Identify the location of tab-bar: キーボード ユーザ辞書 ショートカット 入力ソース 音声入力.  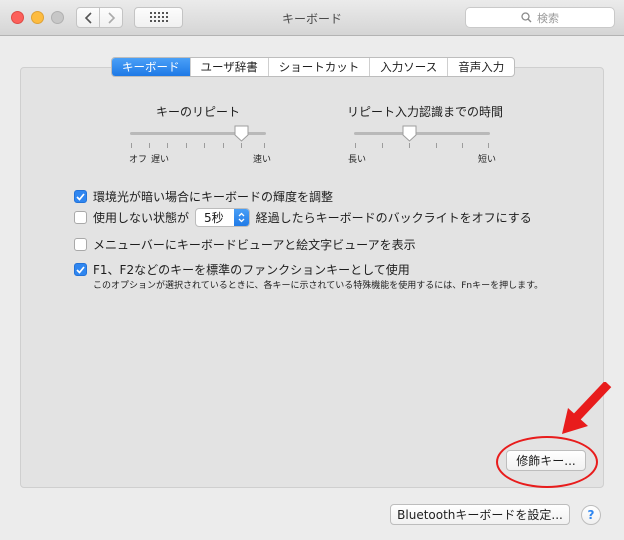
(313, 67).